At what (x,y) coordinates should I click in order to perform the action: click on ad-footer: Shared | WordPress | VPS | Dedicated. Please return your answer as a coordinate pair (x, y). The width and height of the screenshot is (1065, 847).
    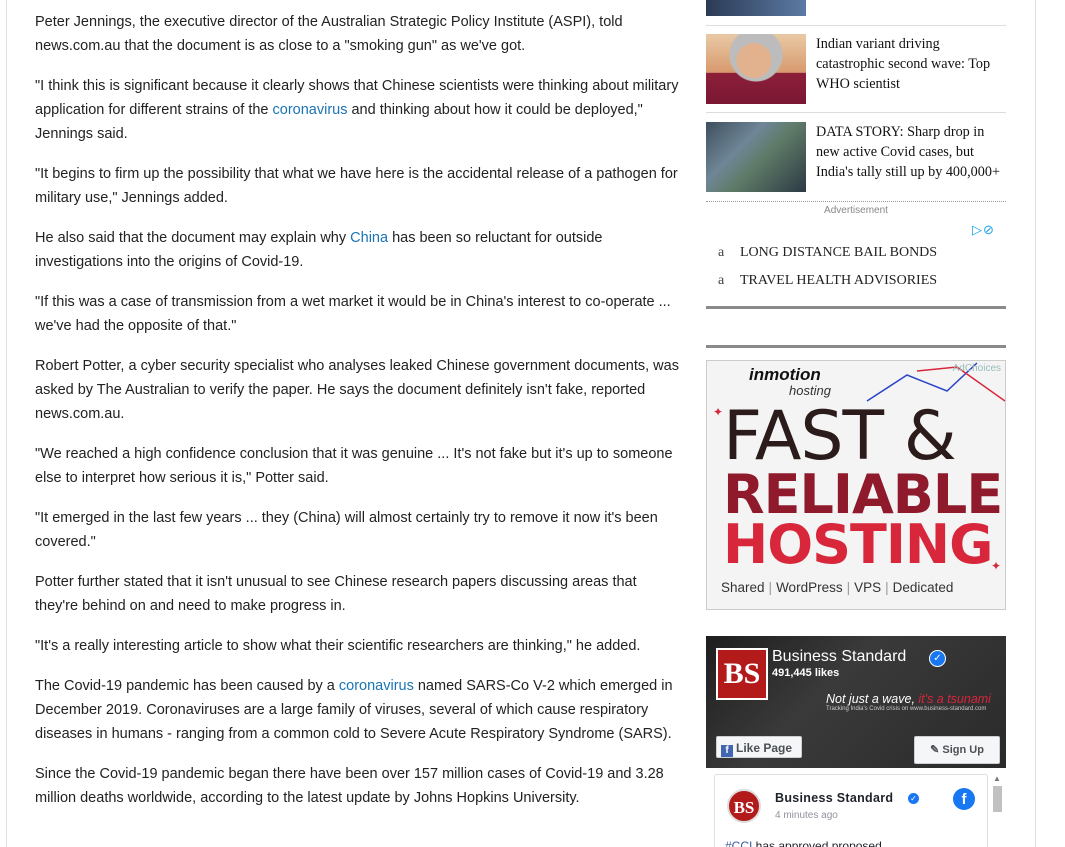
    Looking at the image, I should click on (837, 587).